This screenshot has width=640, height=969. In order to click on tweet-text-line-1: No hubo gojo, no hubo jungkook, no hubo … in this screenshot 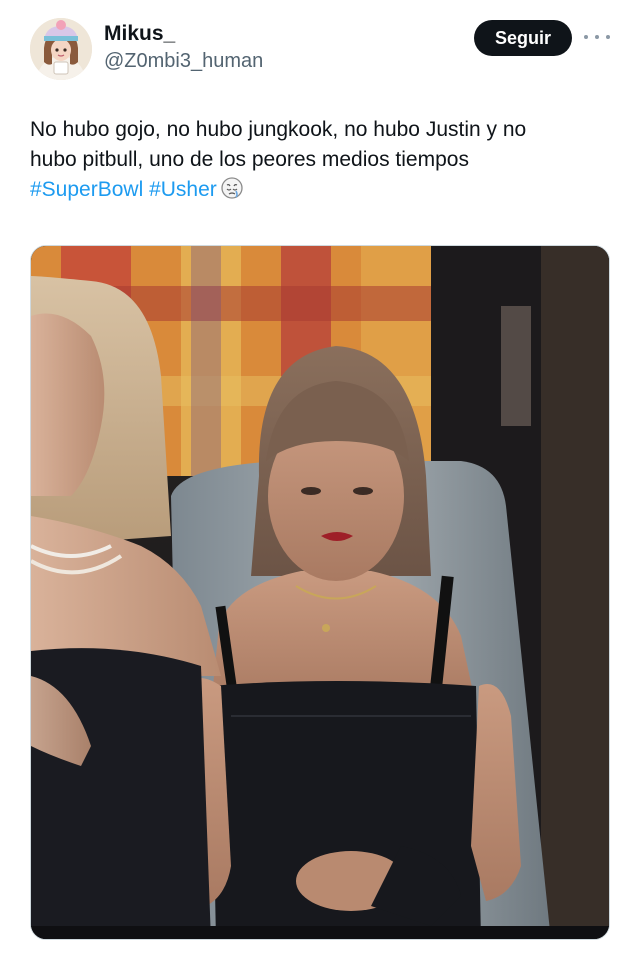, I will do `click(278, 129)`.